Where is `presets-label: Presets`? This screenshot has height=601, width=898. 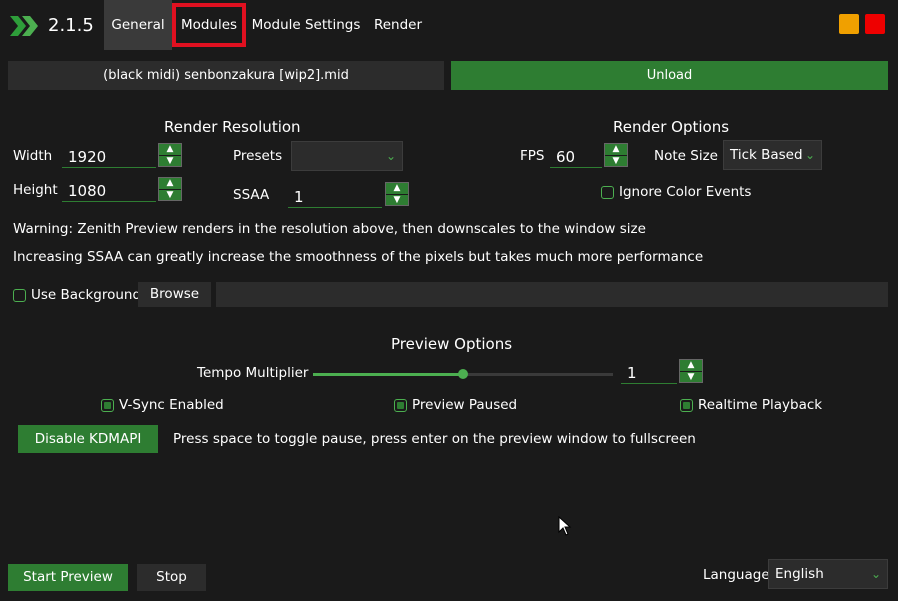 presets-label: Presets is located at coordinates (258, 156).